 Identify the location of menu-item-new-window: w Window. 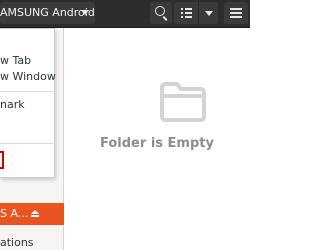
(28, 77).